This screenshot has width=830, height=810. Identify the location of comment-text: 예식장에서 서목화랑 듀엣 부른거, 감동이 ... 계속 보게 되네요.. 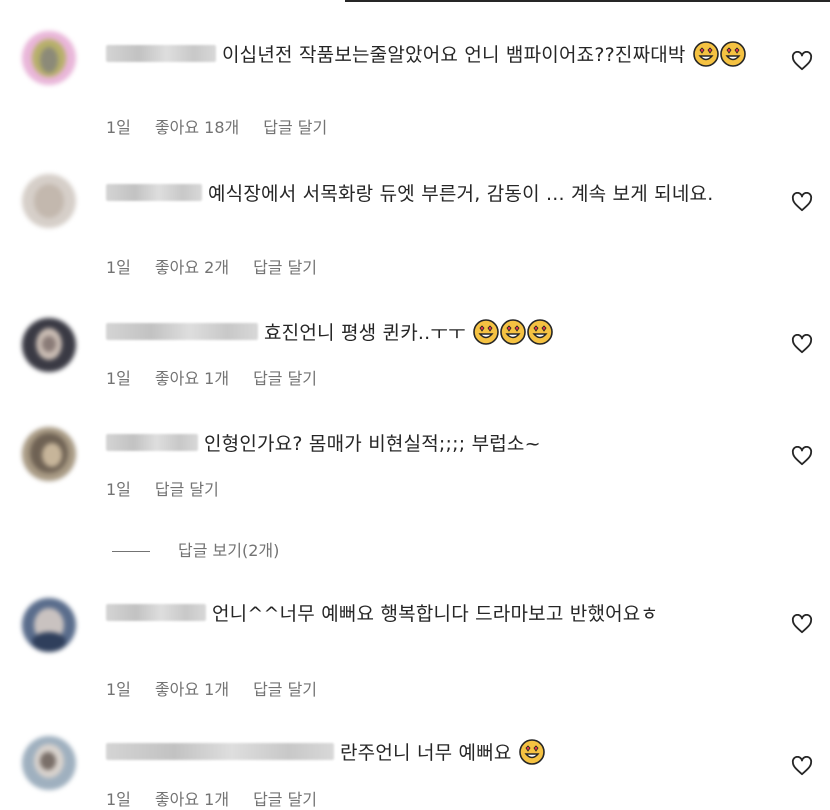
(431, 194).